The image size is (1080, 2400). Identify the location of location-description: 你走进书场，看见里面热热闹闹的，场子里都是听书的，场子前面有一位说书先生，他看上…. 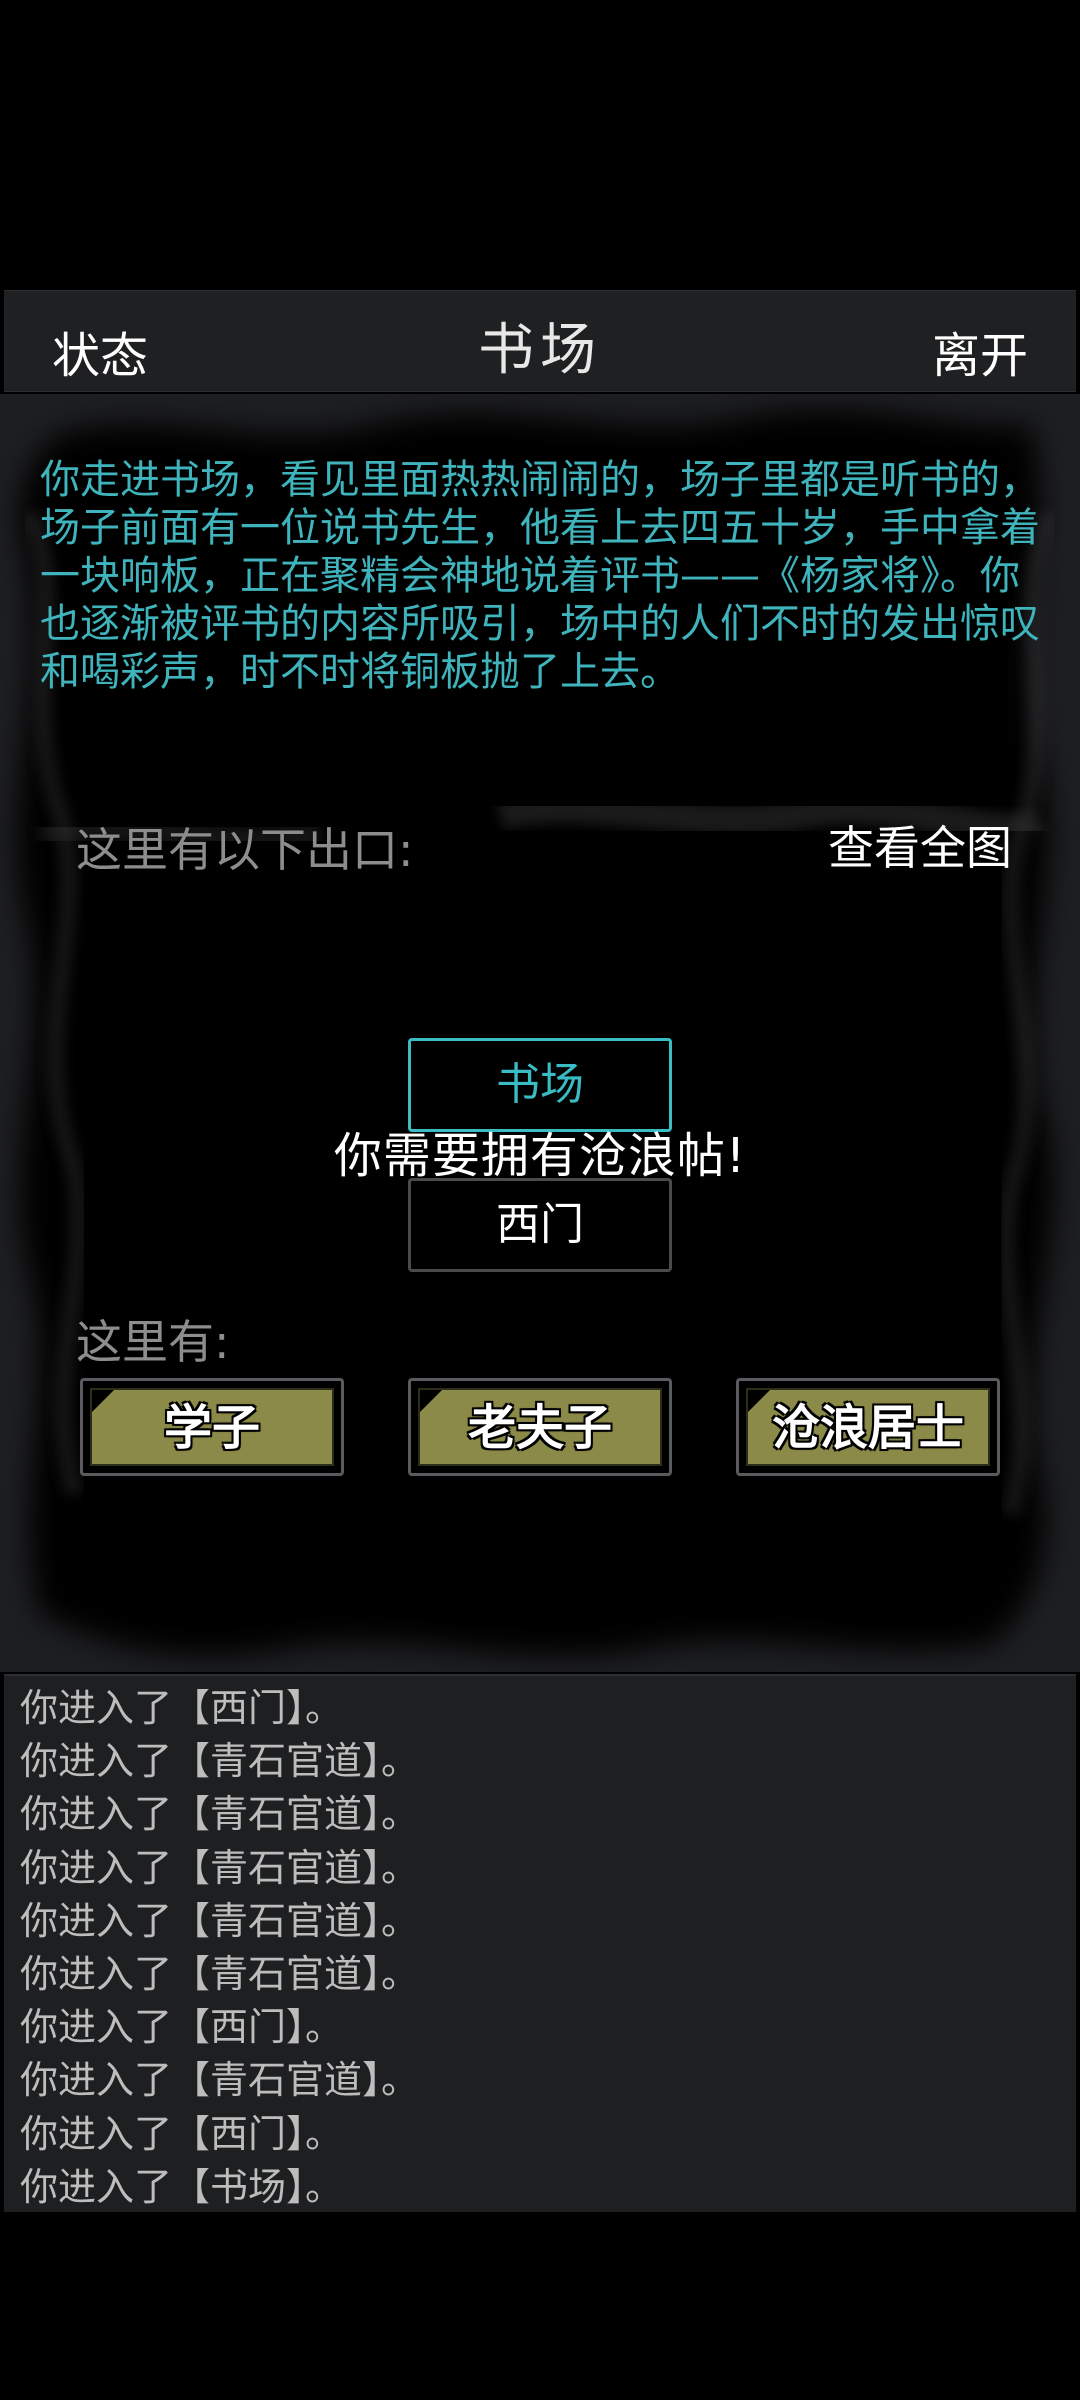
(540, 576).